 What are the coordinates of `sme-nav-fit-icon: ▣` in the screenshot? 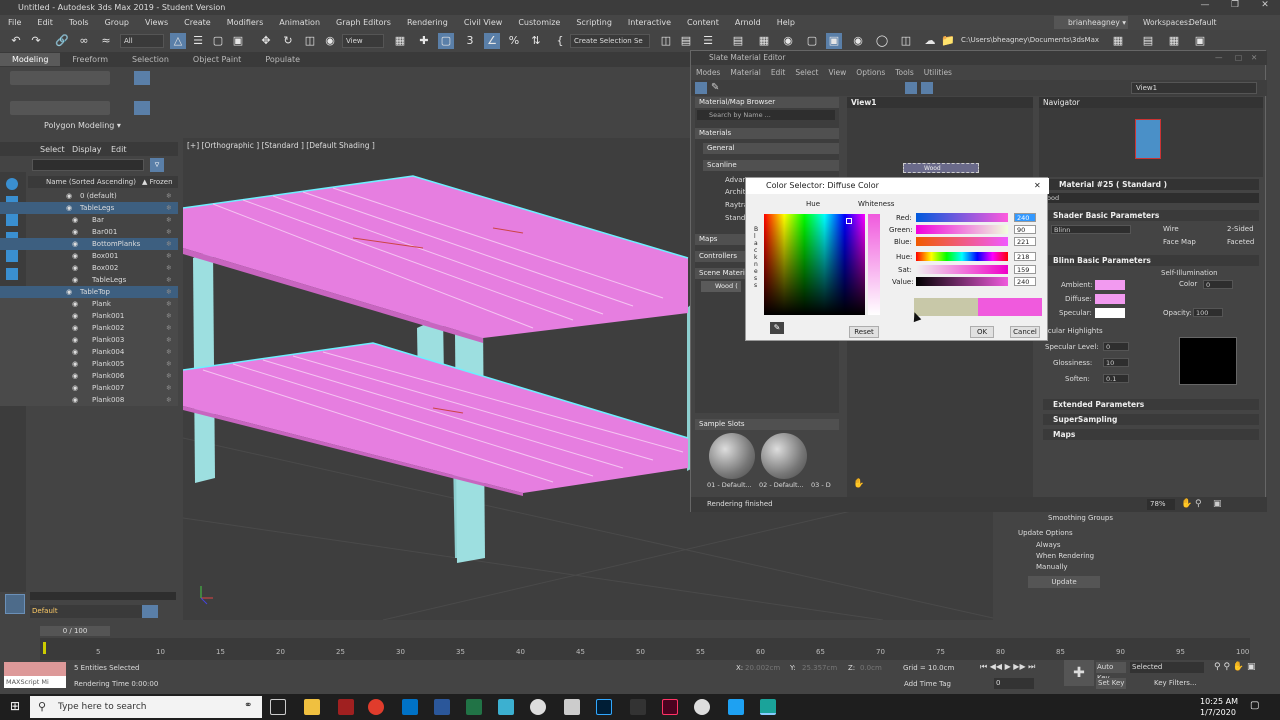 It's located at (1217, 504).